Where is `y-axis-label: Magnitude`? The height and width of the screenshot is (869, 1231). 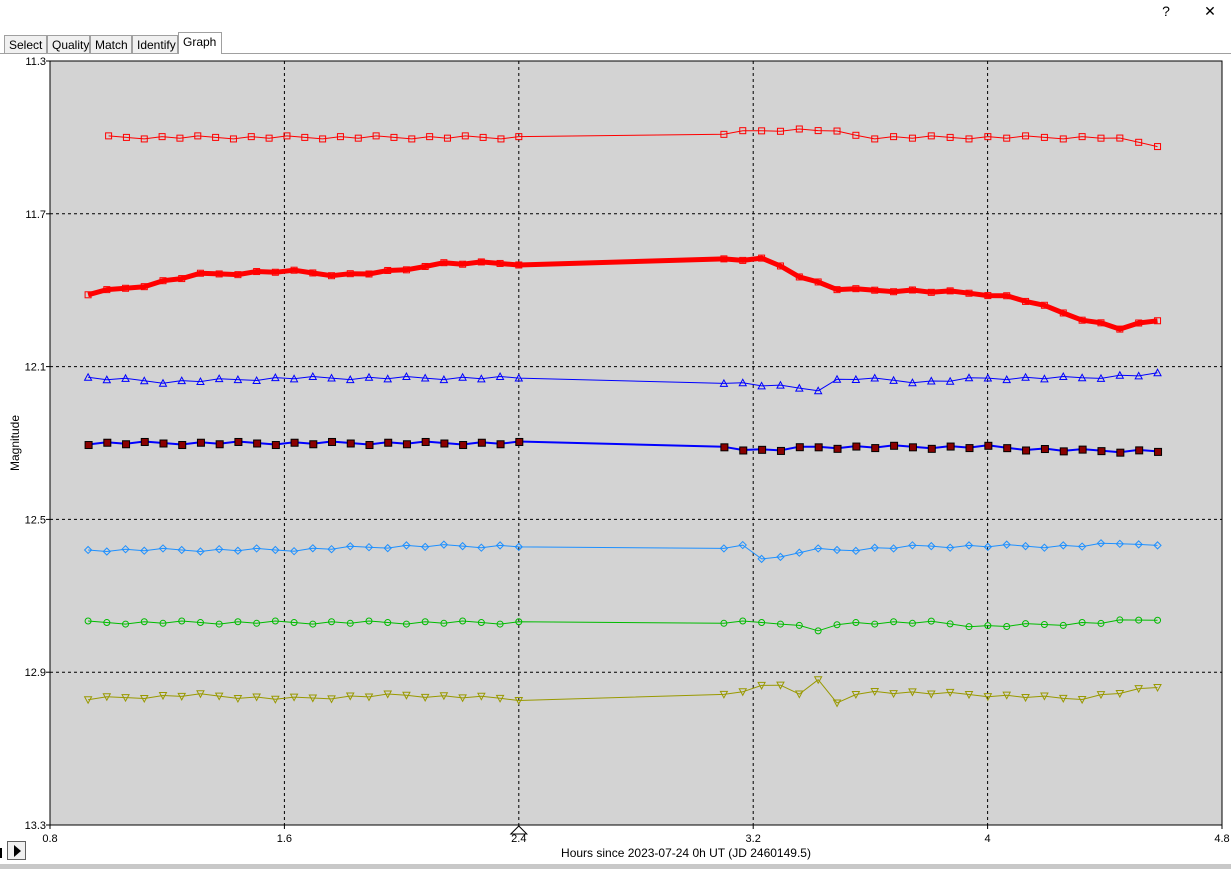 y-axis-label: Magnitude is located at coordinates (15, 443).